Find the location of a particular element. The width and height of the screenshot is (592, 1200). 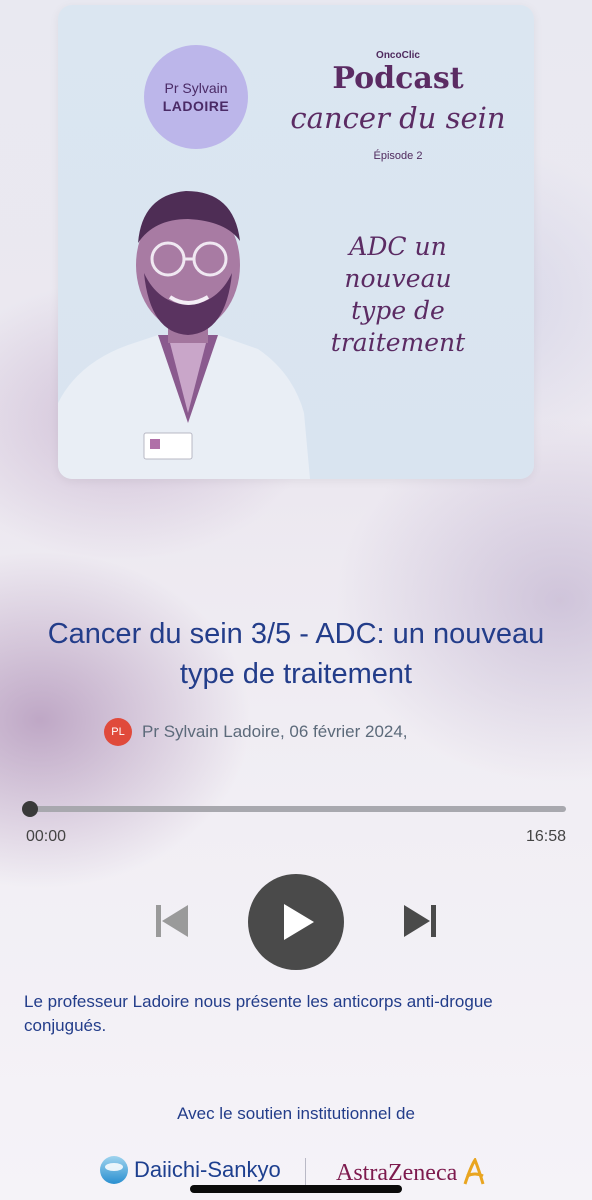

playback-progress-bar is located at coordinates (294, 809).